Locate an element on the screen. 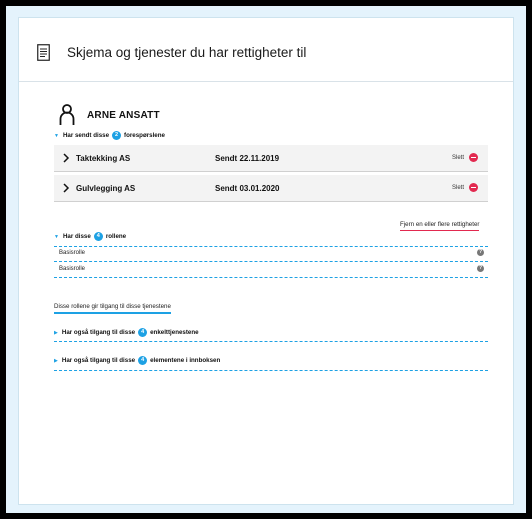 This screenshot has height=519, width=532. request-date: Sendt 03.01.2020 is located at coordinates (247, 188).